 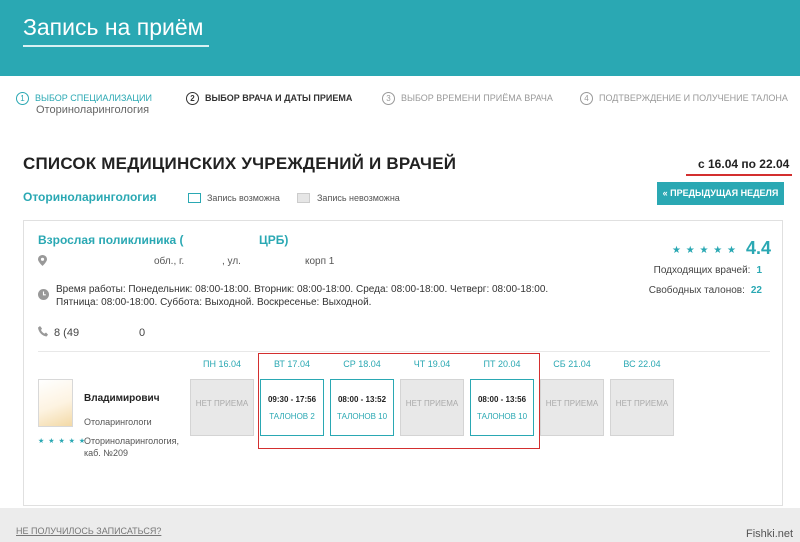 What do you see at coordinates (111, 240) in the screenshot?
I see `clinic-name: Взрослая поликлиника (` at bounding box center [111, 240].